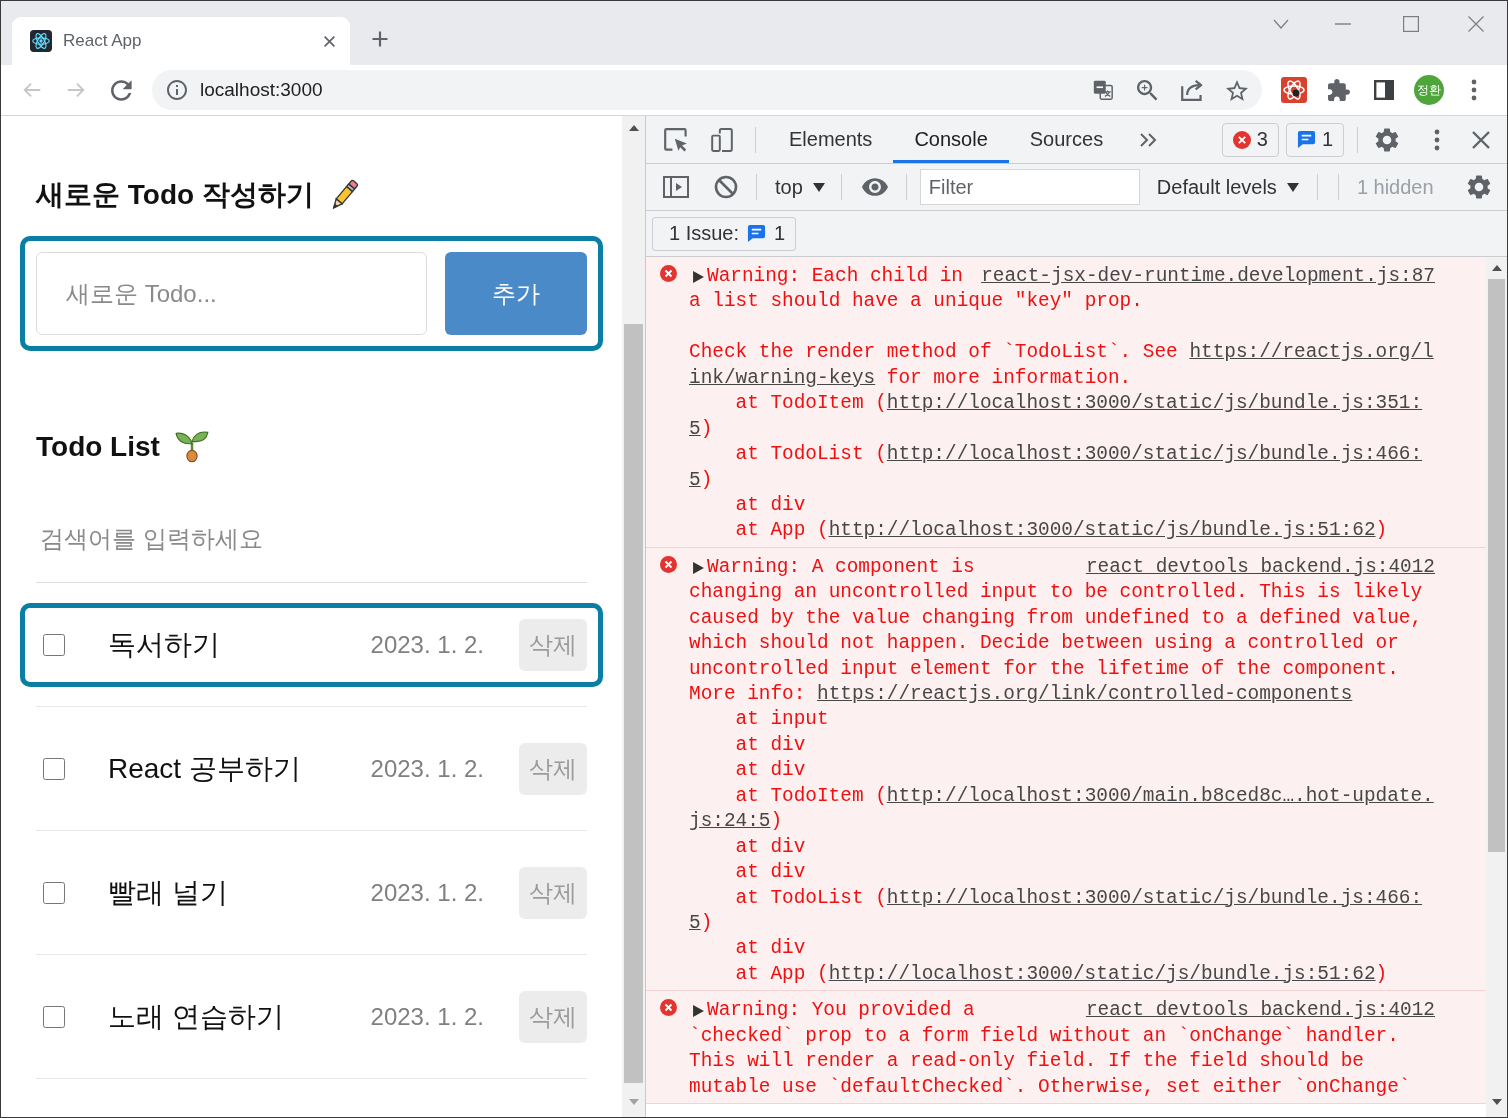 This screenshot has height=1118, width=1508. What do you see at coordinates (1294, 90) in the screenshot?
I see `atom-tile-icon` at bounding box center [1294, 90].